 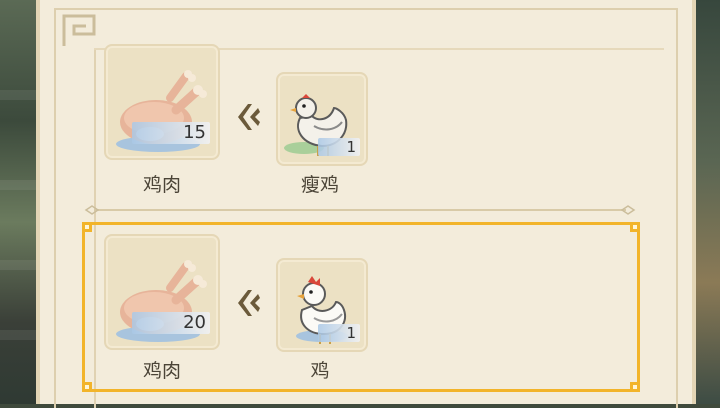 What do you see at coordinates (320, 371) in the screenshot?
I see `recipe-2-input-name: 鸡` at bounding box center [320, 371].